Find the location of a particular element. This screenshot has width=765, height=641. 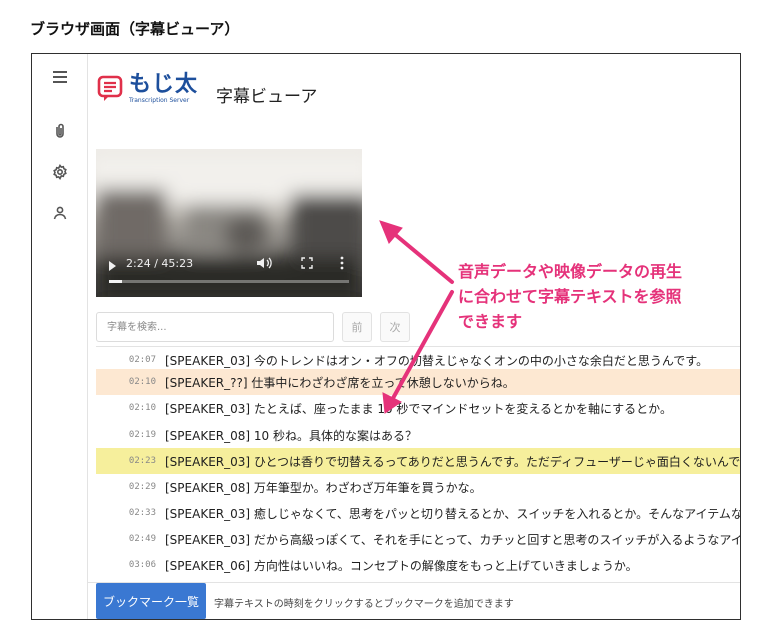

video-controls: 2:24 / 45:23 is located at coordinates (229, 274).